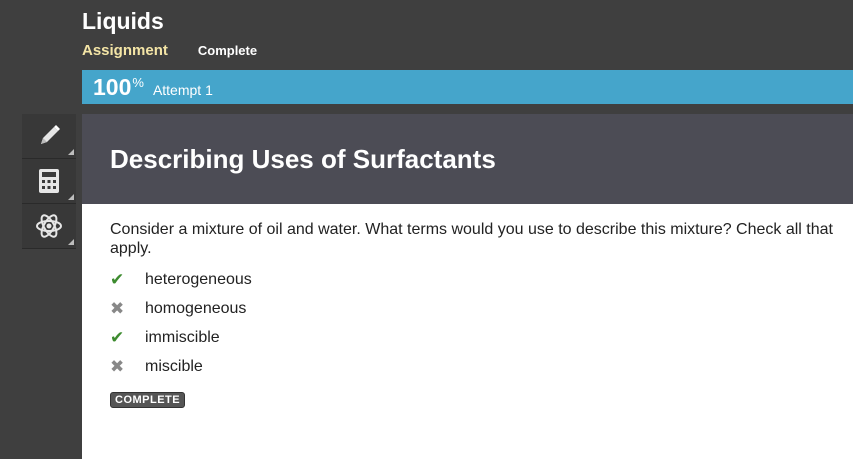 This screenshot has height=459, width=853. Describe the element at coordinates (467, 87) in the screenshot. I see `progress-bar: 100 % Attempt 1` at that location.